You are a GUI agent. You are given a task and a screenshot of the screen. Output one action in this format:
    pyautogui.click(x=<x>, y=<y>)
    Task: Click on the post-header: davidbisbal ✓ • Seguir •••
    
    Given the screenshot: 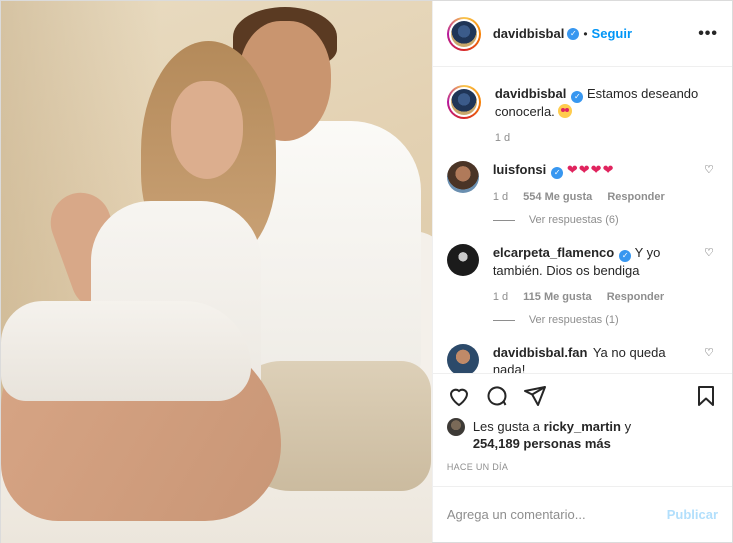 What is the action you would take?
    pyautogui.click(x=582, y=34)
    